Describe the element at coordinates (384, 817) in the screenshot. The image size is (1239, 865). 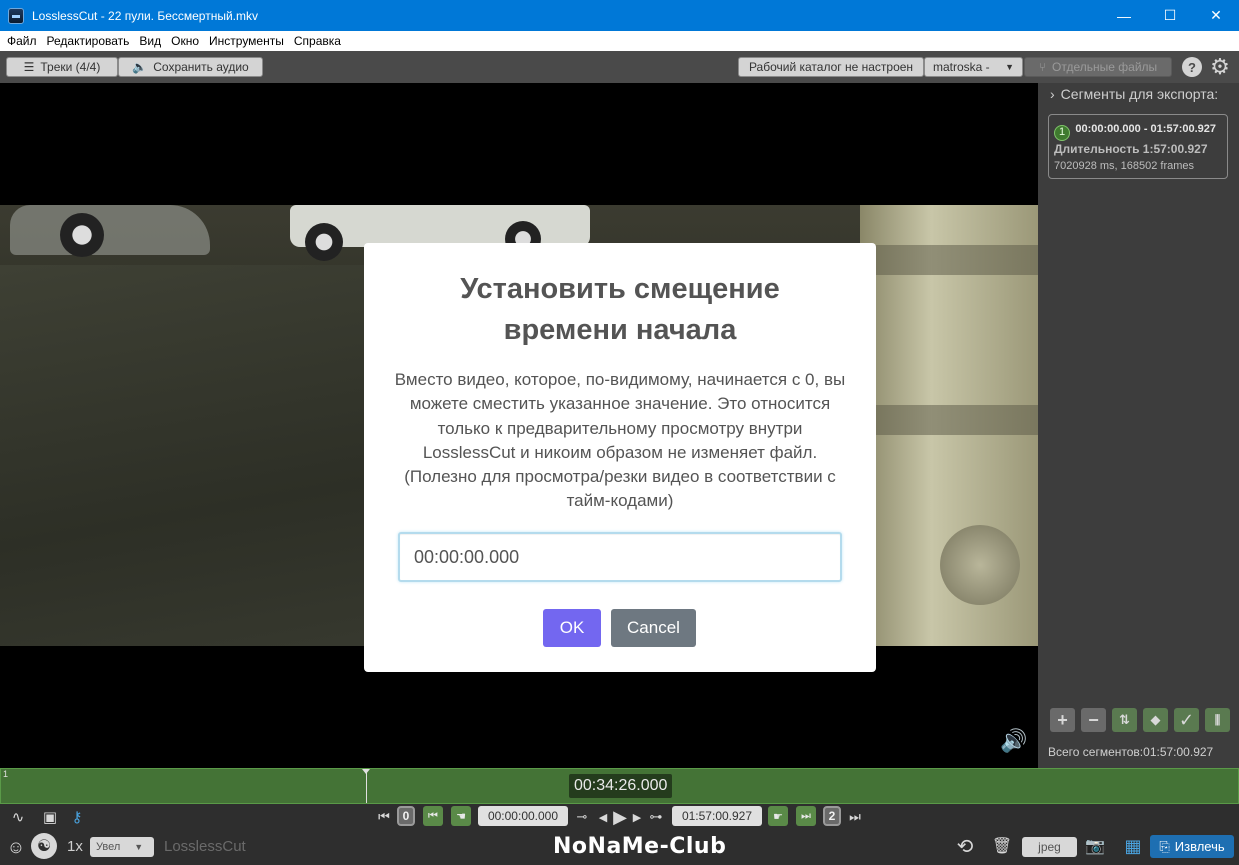
I see `jump-to-start-icon: ⏮` at that location.